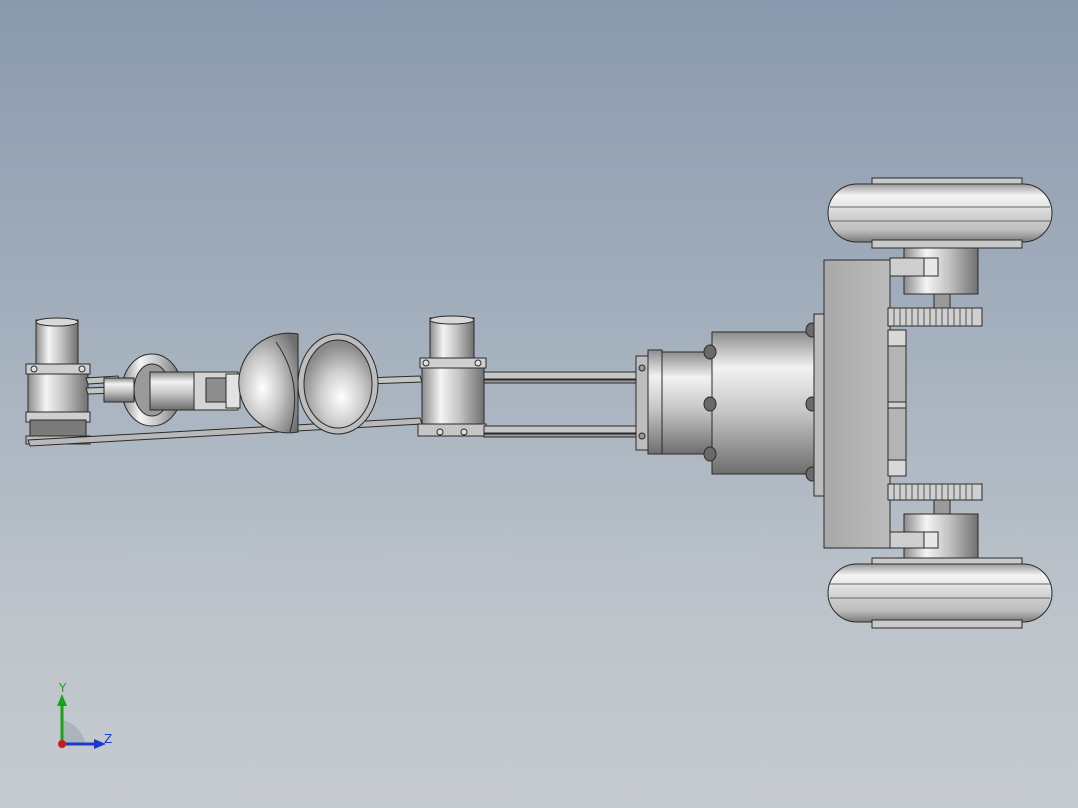 Image resolution: width=1078 pixels, height=808 pixels. Describe the element at coordinates (865, 404) in the screenshot. I see `chassis-plate` at that location.